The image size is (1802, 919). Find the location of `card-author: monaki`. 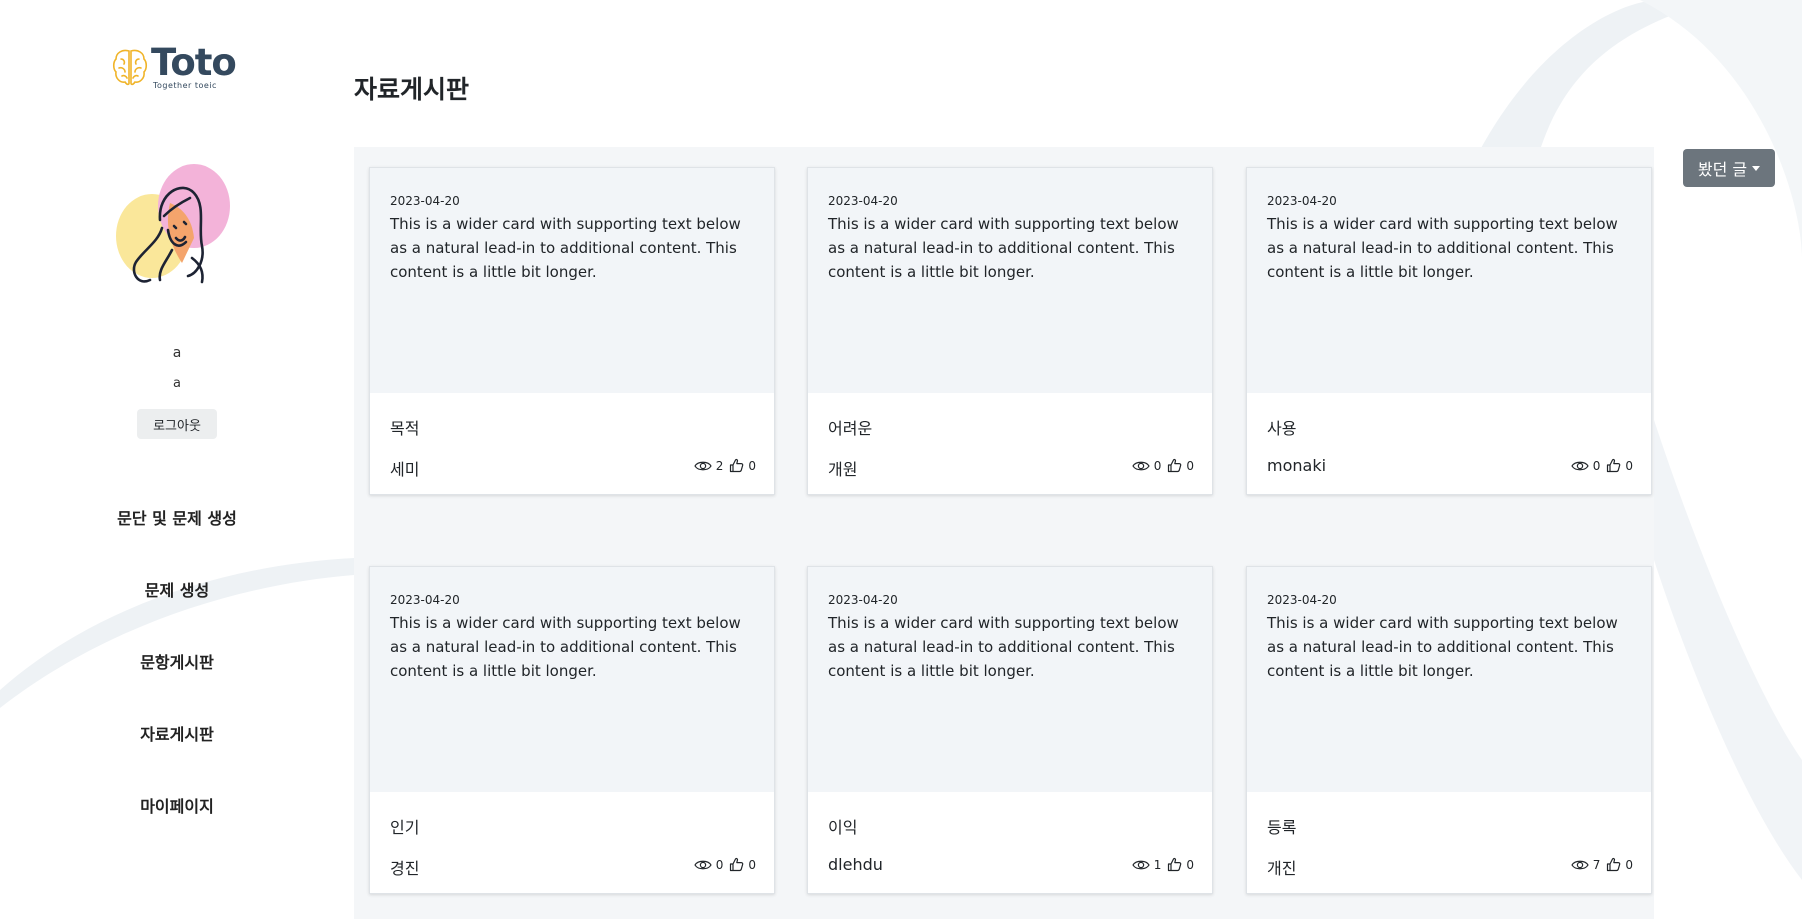

card-author: monaki is located at coordinates (1297, 465).